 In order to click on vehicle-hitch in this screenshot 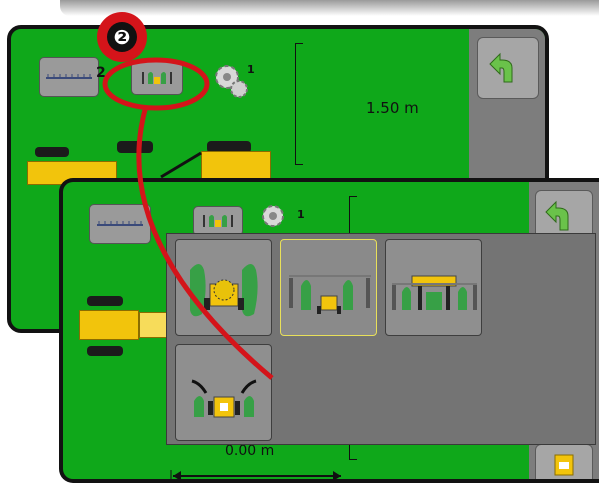, I will do `click(154, 325)`.